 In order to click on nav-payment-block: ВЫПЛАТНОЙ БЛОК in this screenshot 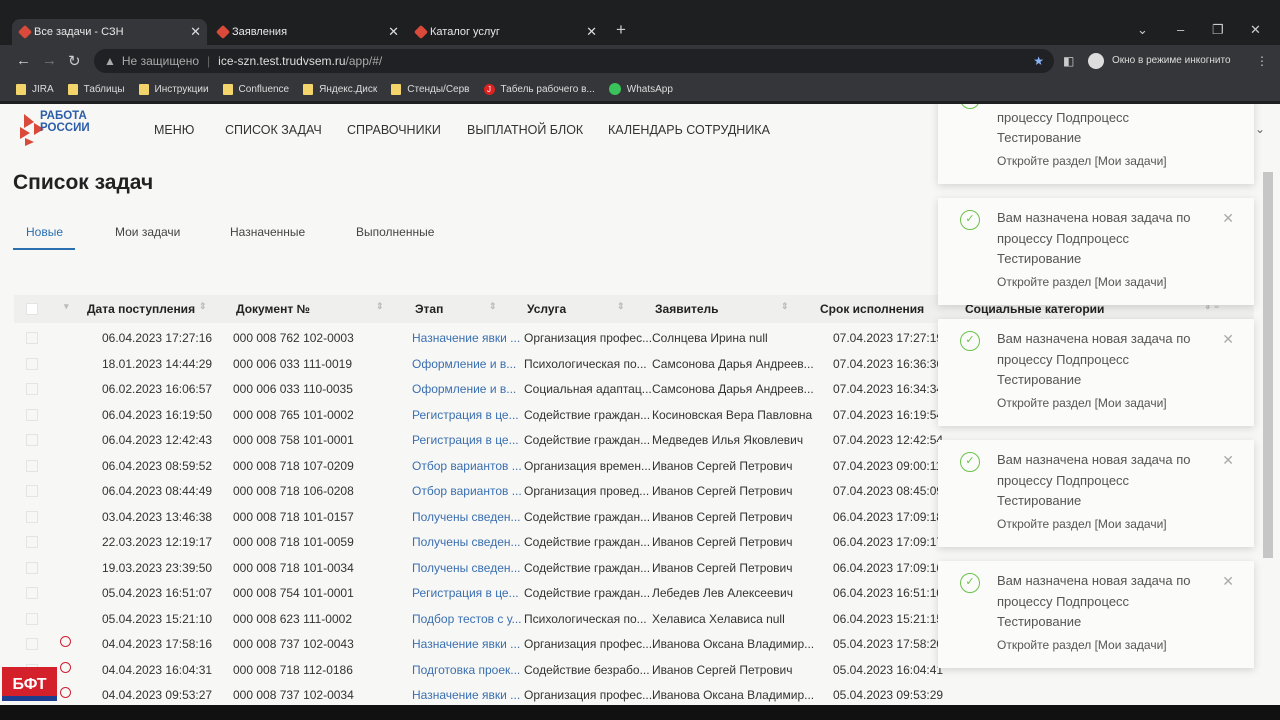, I will do `click(525, 130)`.